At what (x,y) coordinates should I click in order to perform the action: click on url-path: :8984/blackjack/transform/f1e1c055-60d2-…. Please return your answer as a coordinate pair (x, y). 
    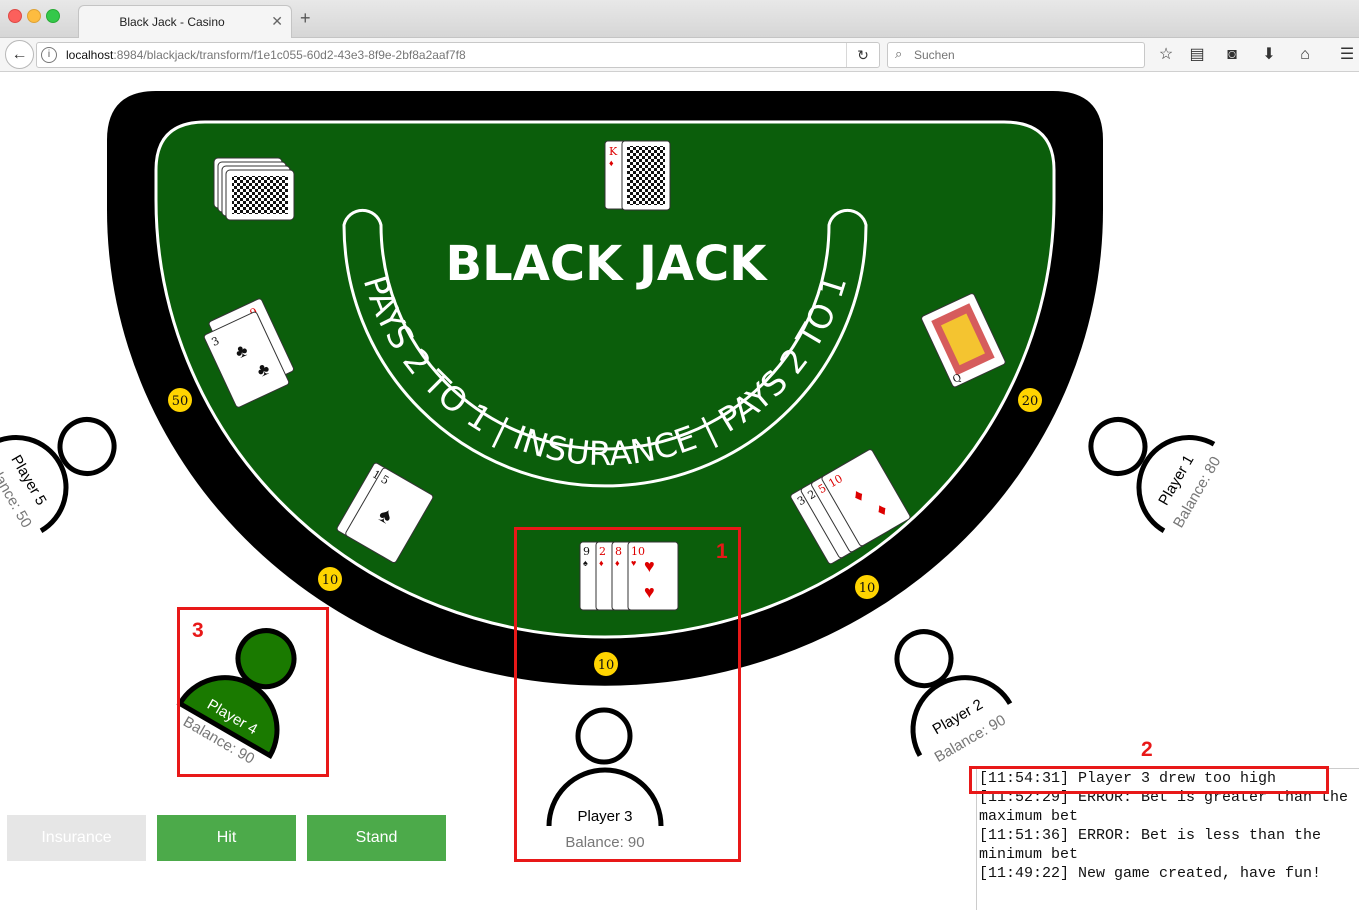
    Looking at the image, I should click on (289, 55).